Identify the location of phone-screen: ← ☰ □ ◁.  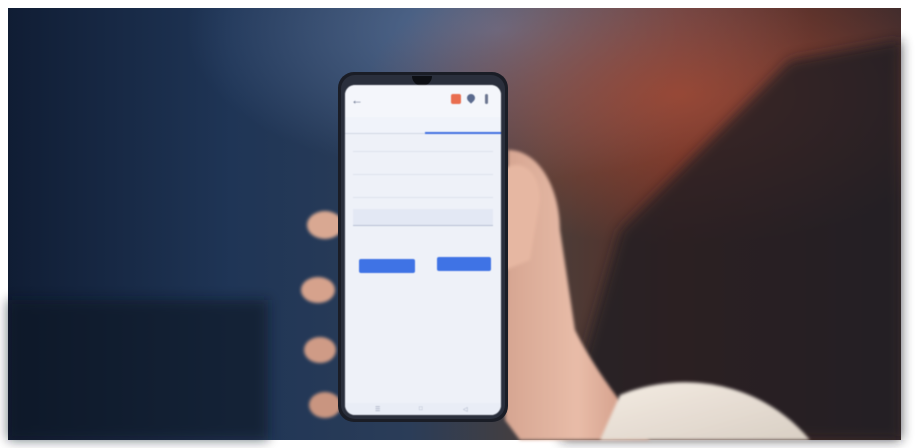
(423, 250).